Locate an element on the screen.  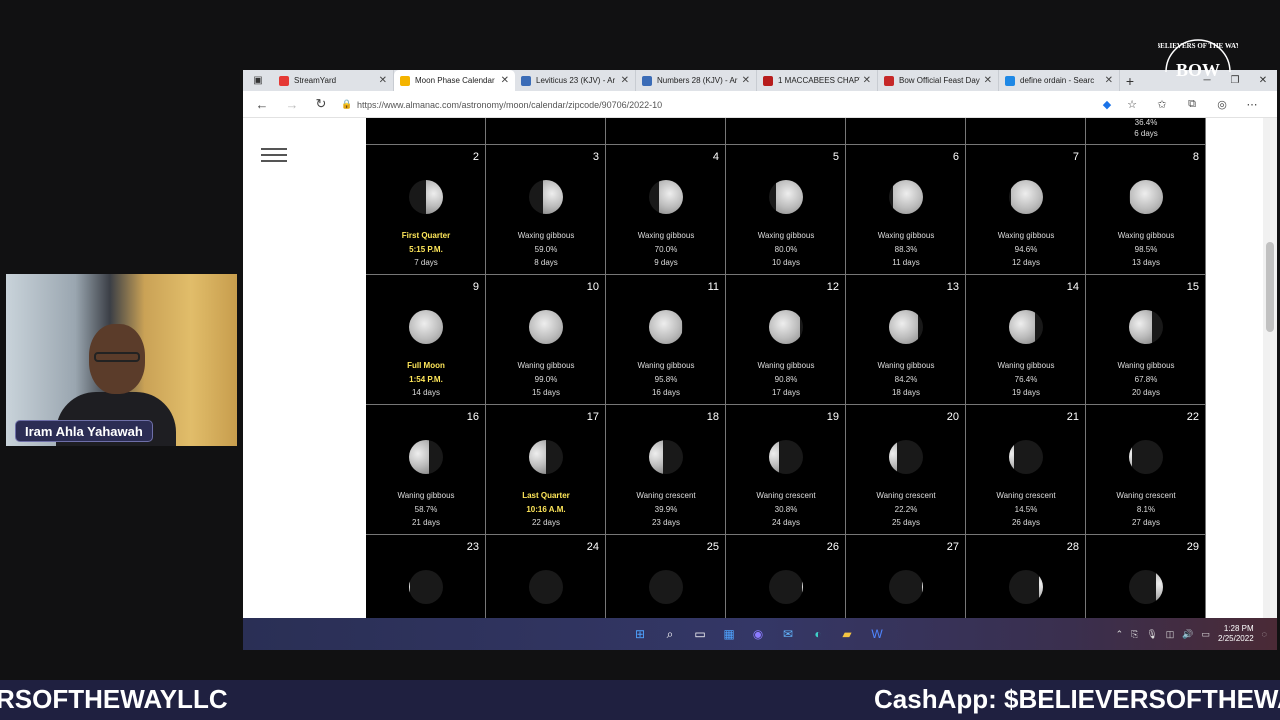
calendar-day-cell: 6 Waxing gibbous 88.3% 11 days is located at coordinates (906, 210).